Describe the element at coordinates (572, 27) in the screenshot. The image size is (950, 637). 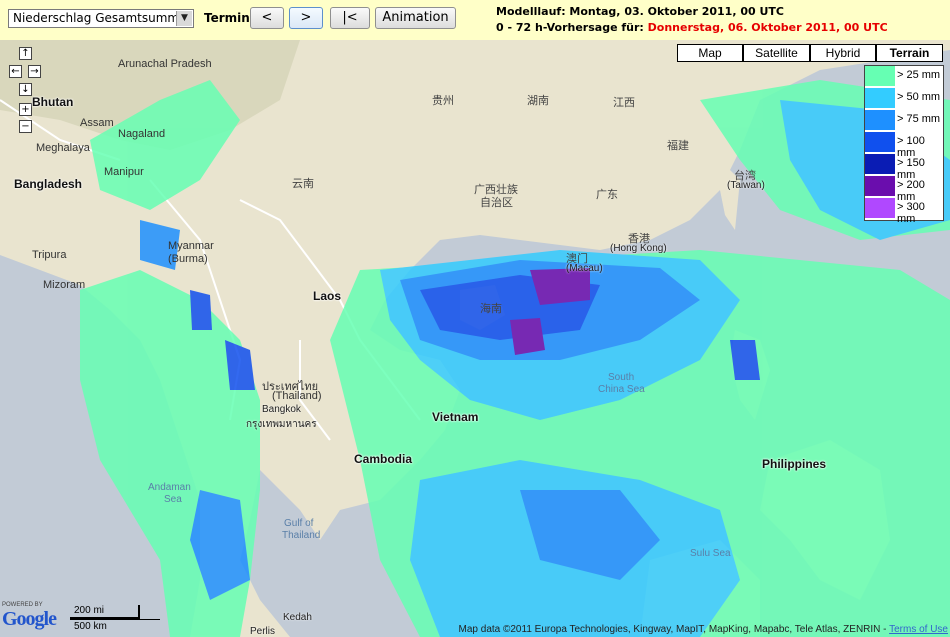
I see `forecast-prefix: 0 - 72 h-Vorhersage für:` at that location.